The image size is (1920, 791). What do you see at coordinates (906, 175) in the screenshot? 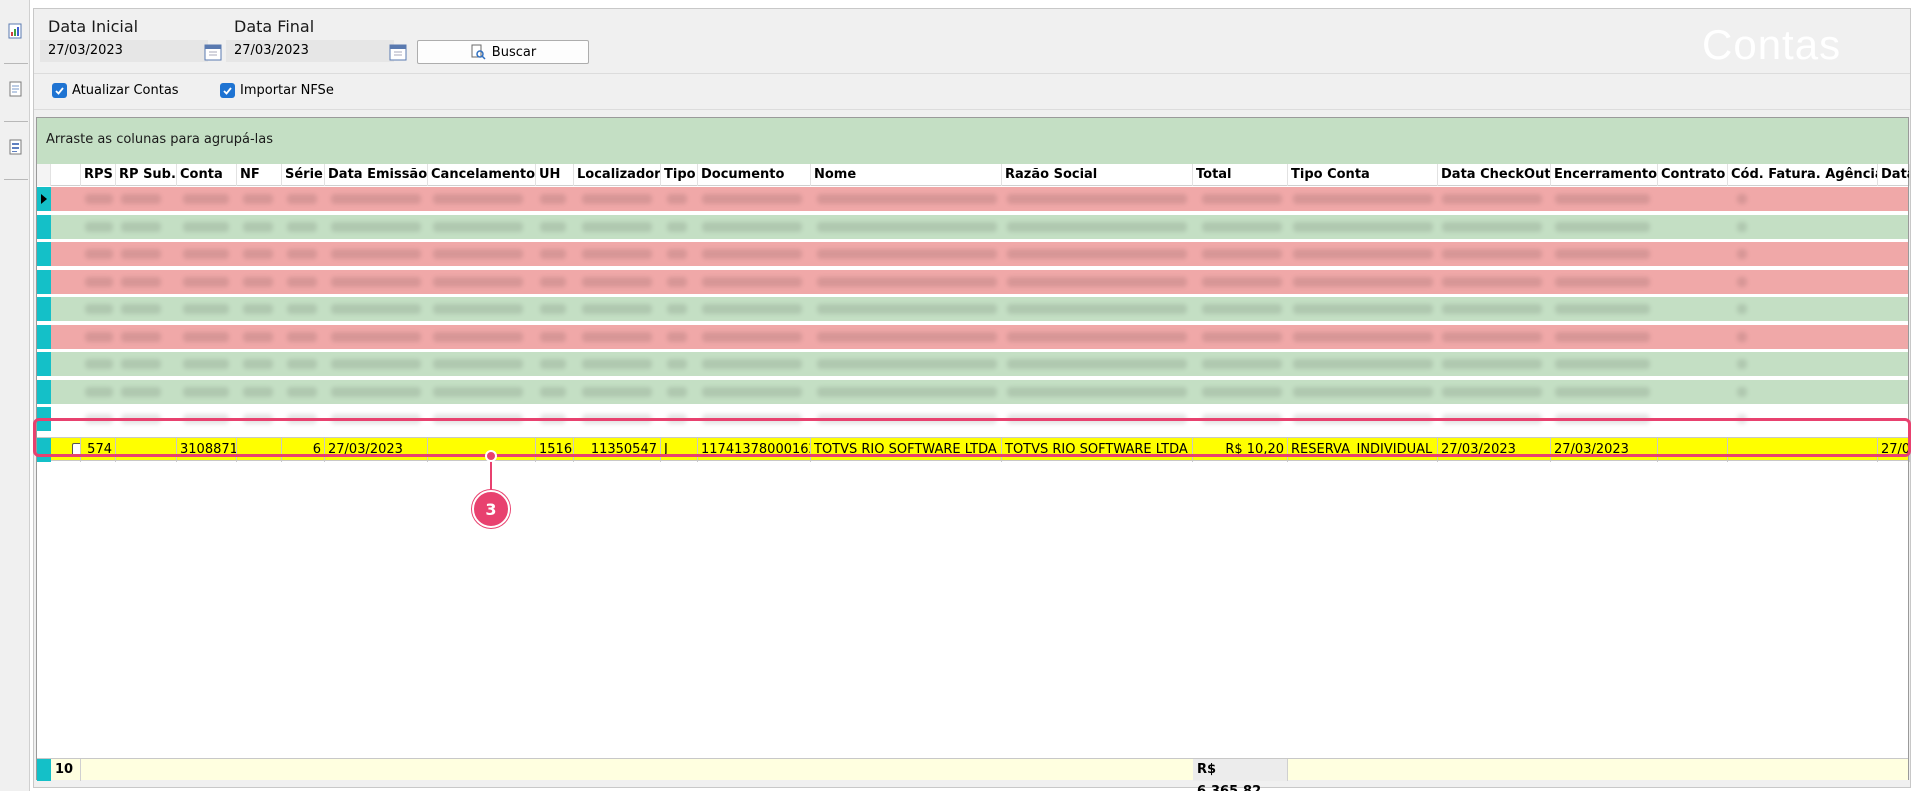
I see `col-nome: Nome` at bounding box center [906, 175].